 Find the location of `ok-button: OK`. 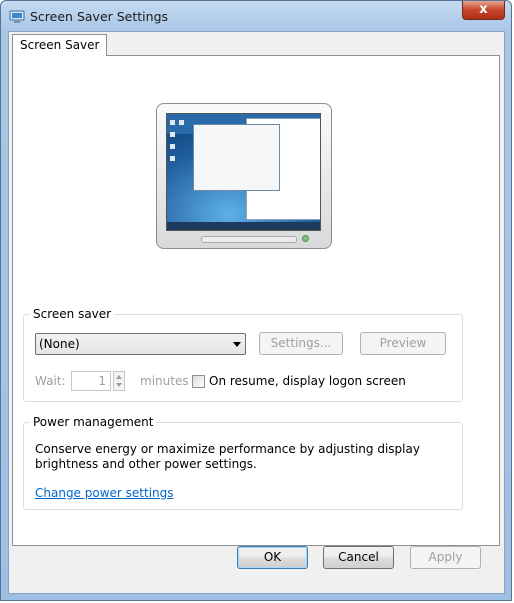

ok-button: OK is located at coordinates (272, 557).